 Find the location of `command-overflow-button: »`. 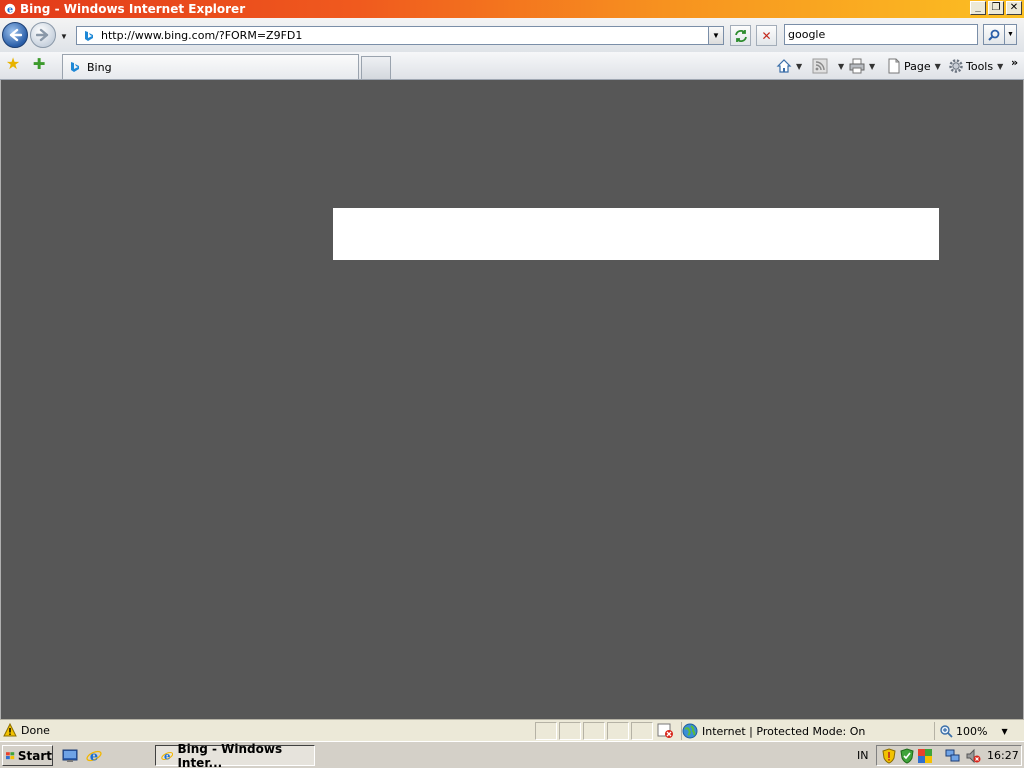

command-overflow-button: » is located at coordinates (1014, 62).